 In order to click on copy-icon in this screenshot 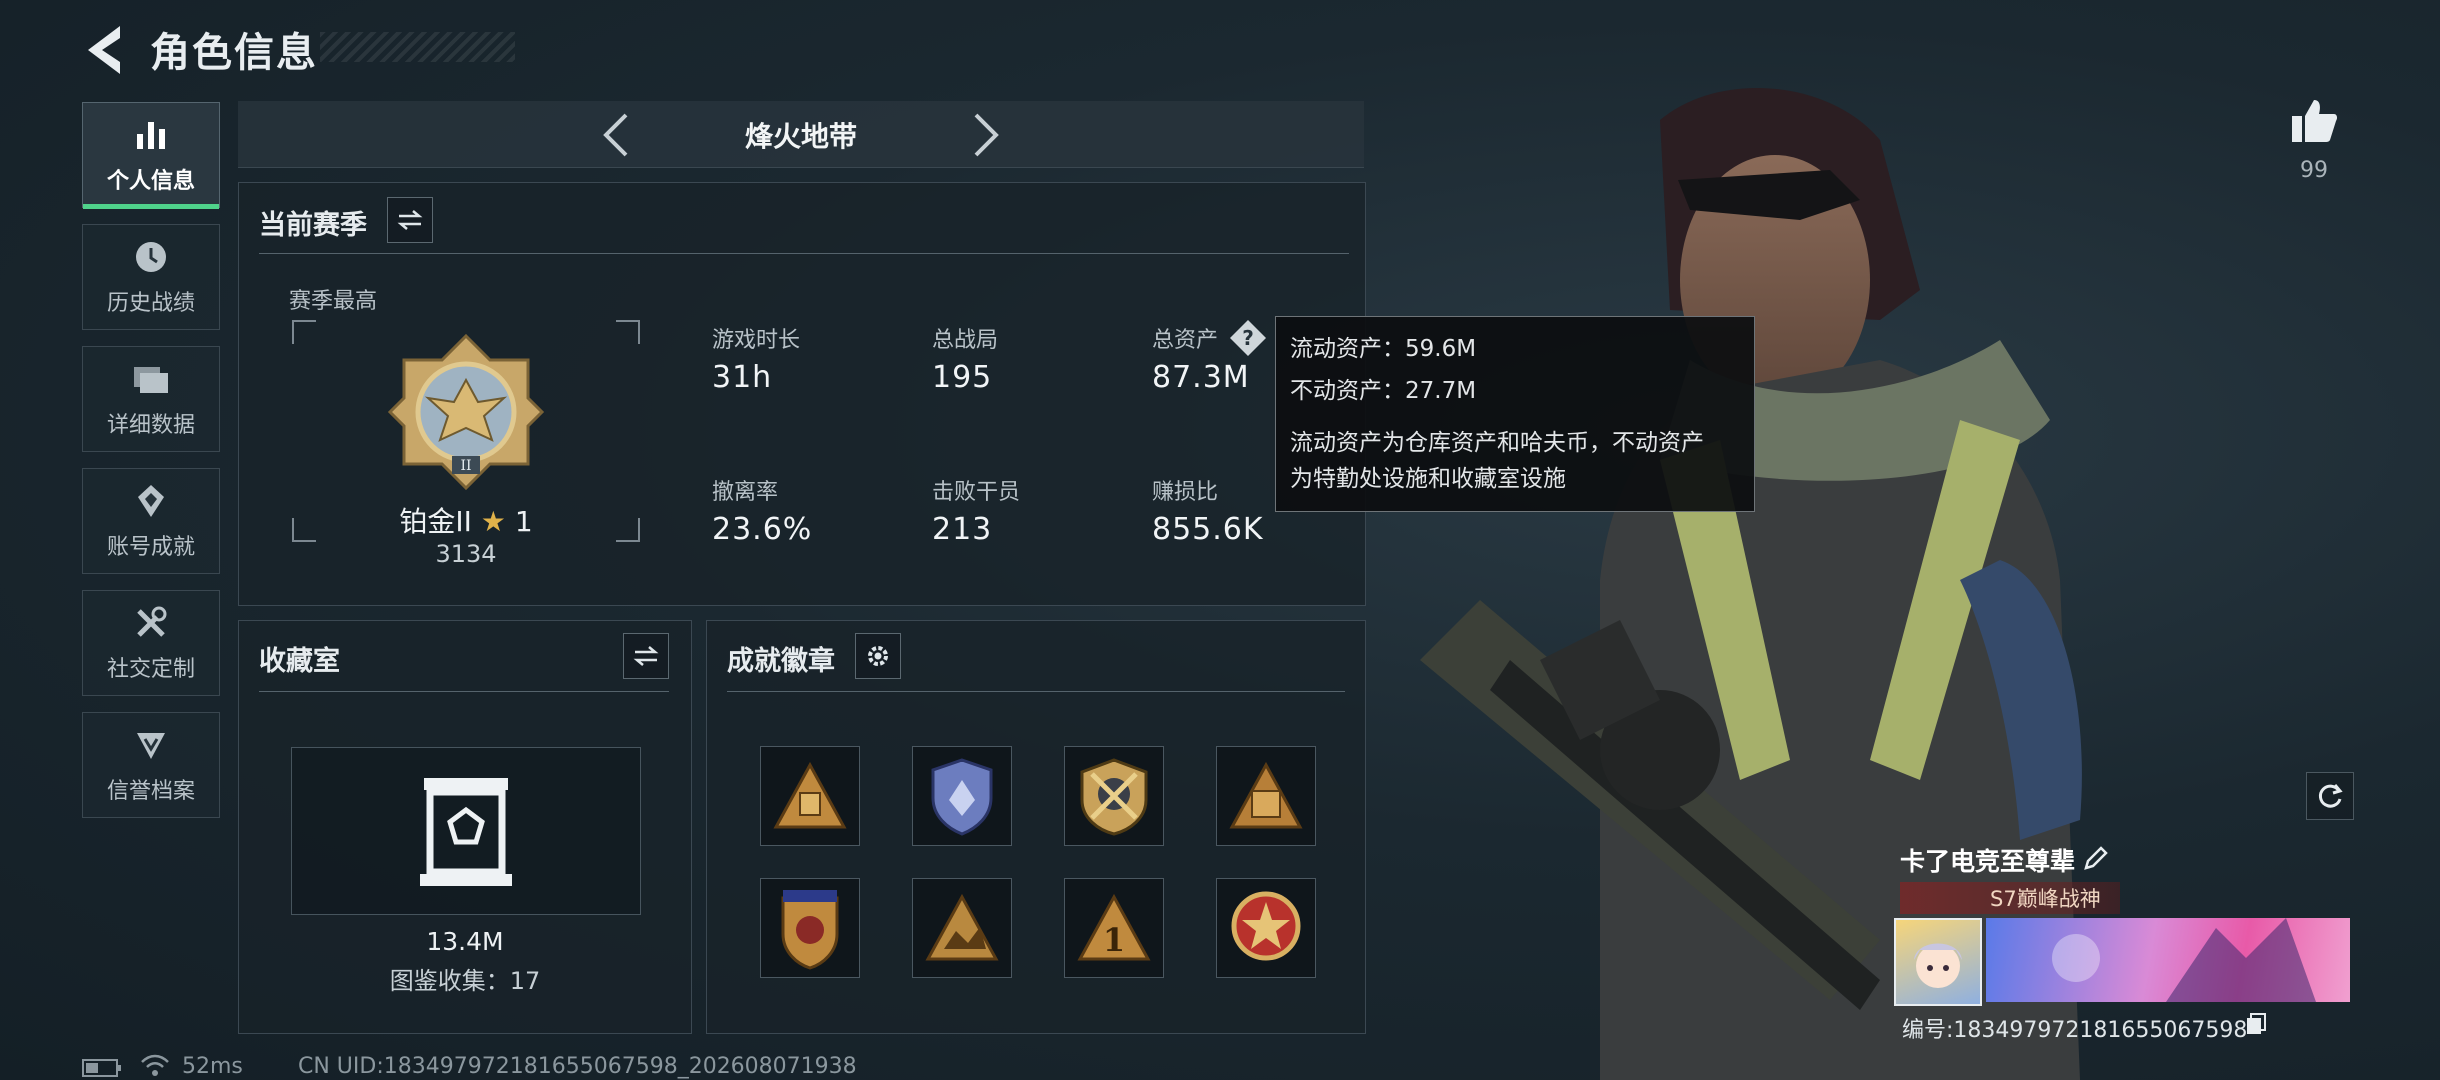, I will do `click(2256, 1024)`.